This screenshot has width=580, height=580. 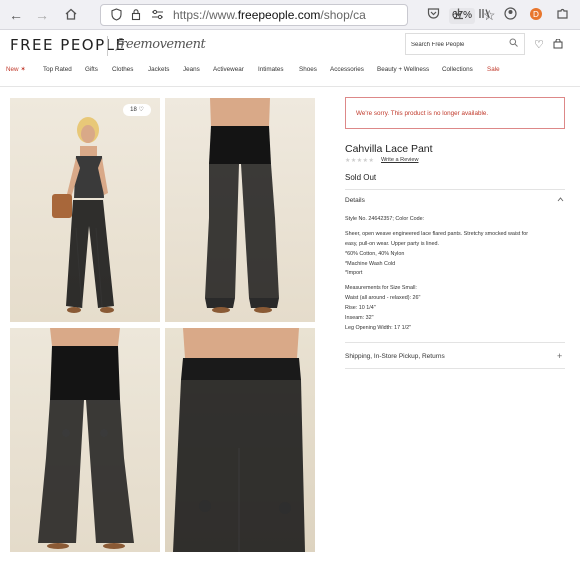 What do you see at coordinates (458, 15) in the screenshot?
I see `download-icon` at bounding box center [458, 15].